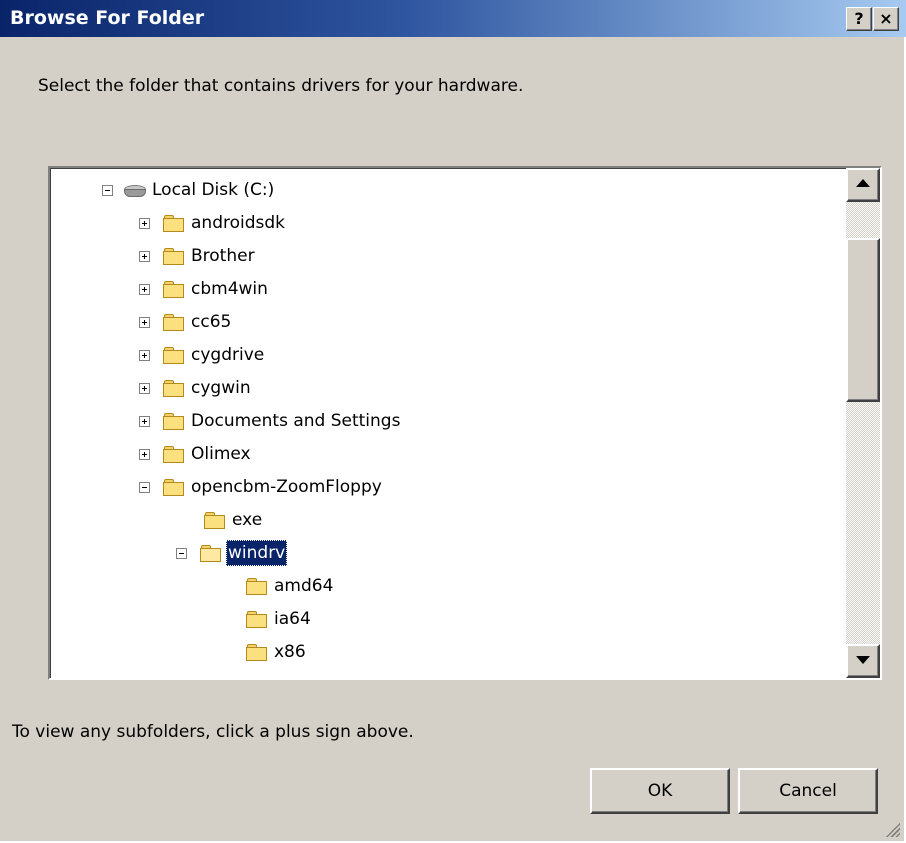 Image resolution: width=906 pixels, height=843 pixels. Describe the element at coordinates (213, 190) in the screenshot. I see `tree-node-label: Local Disk (C:)` at that location.